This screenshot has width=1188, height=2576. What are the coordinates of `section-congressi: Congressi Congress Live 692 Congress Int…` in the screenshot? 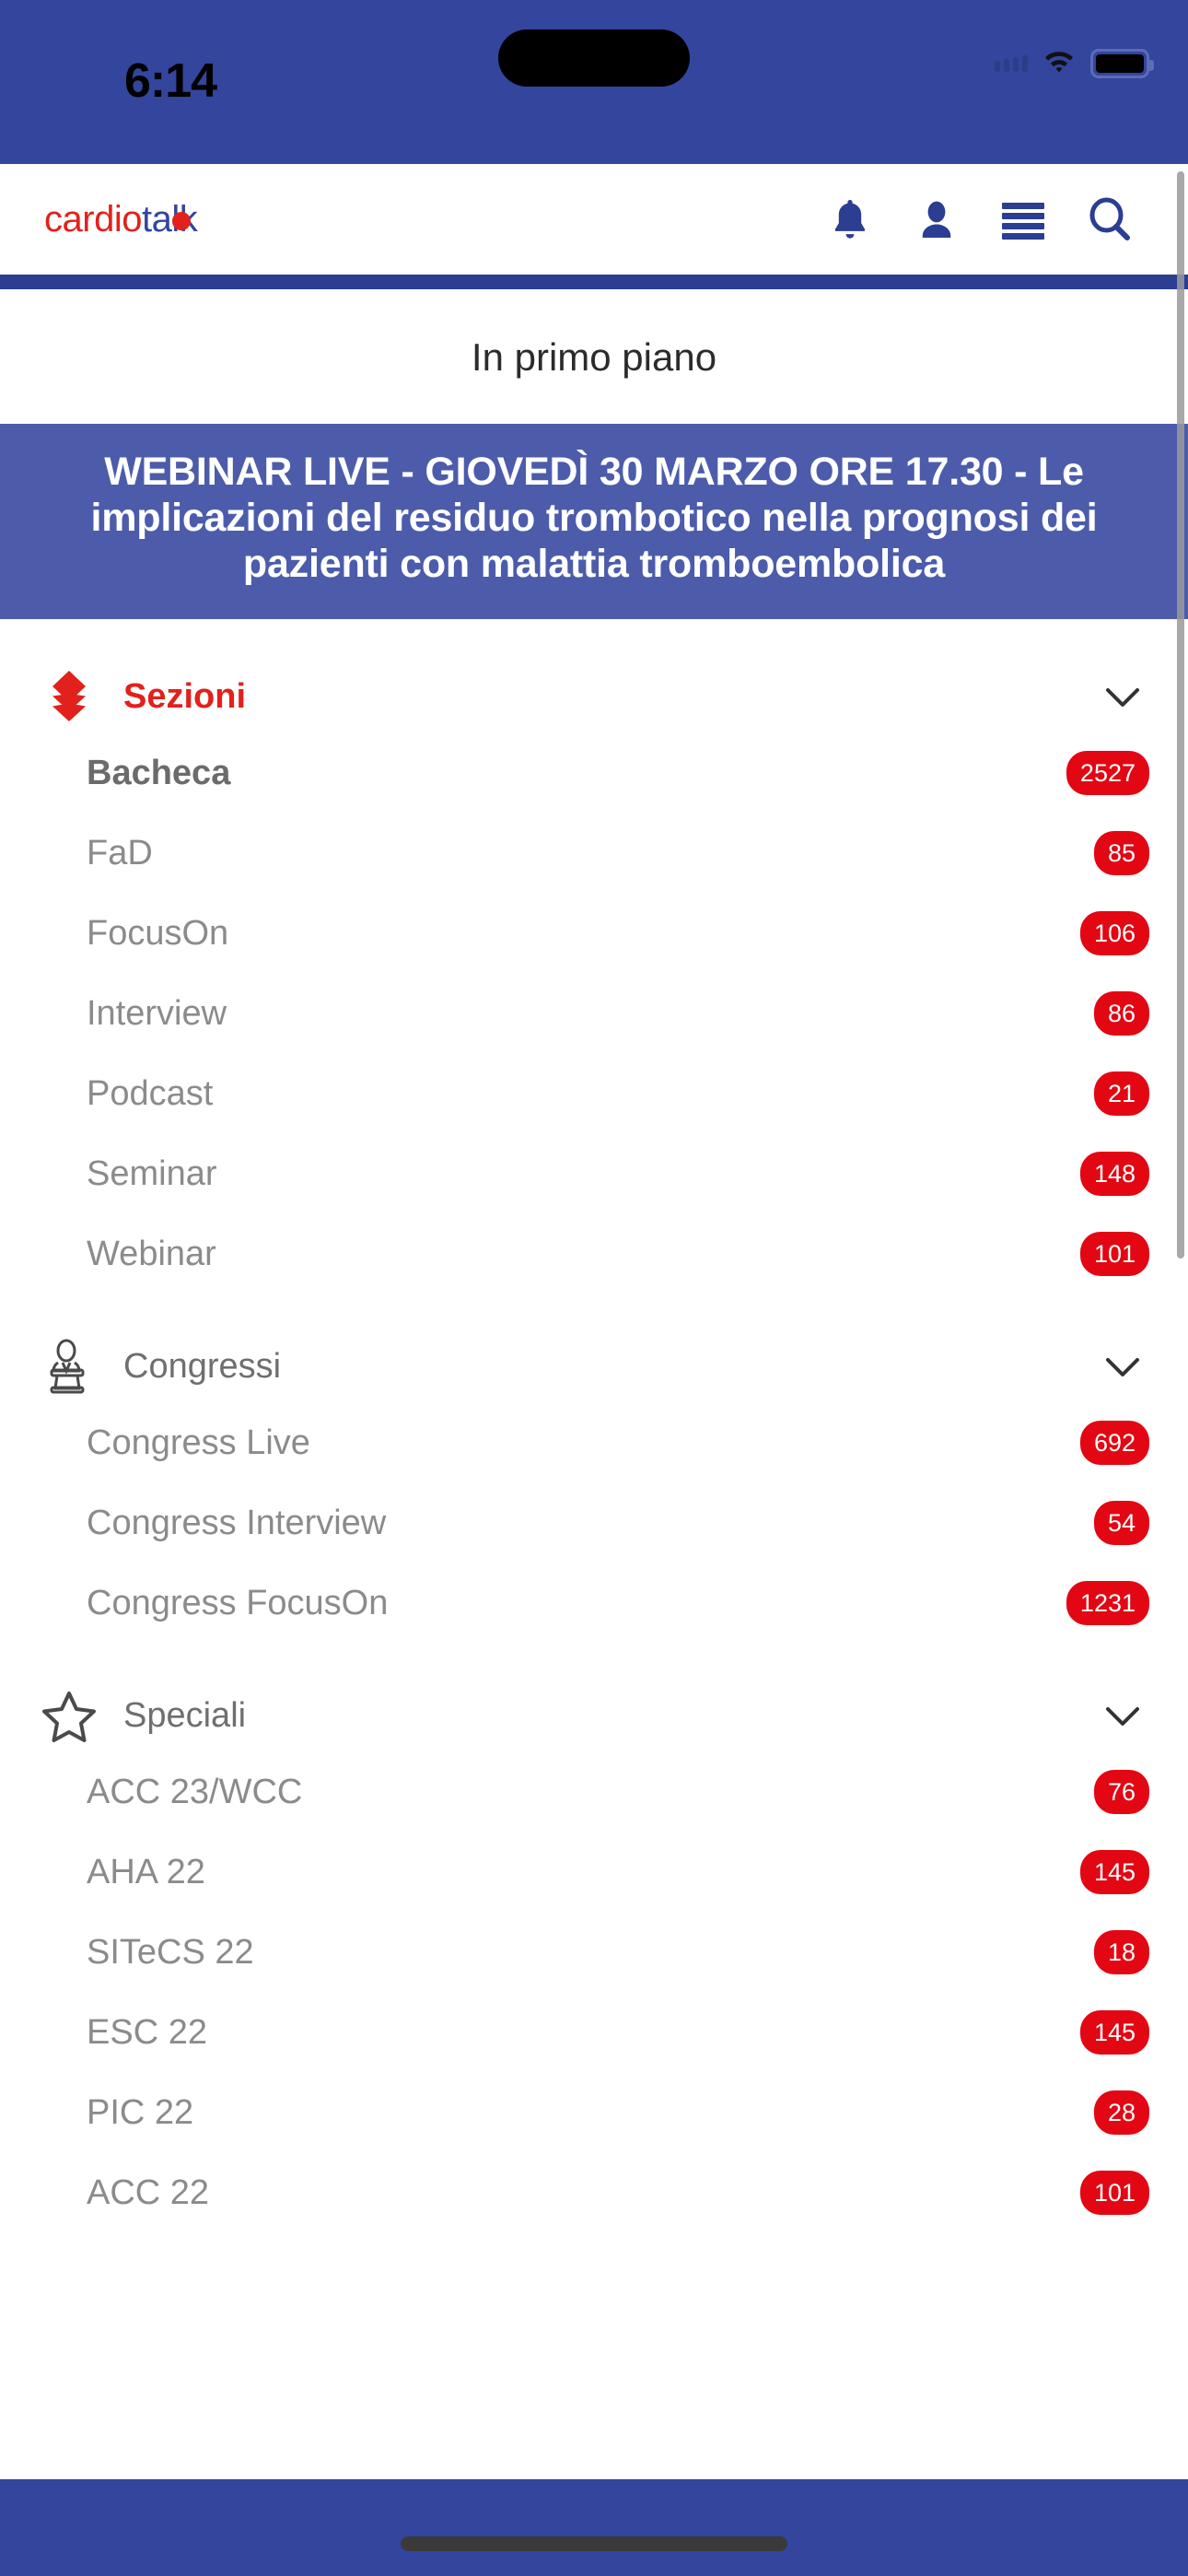 It's located at (595, 1469).